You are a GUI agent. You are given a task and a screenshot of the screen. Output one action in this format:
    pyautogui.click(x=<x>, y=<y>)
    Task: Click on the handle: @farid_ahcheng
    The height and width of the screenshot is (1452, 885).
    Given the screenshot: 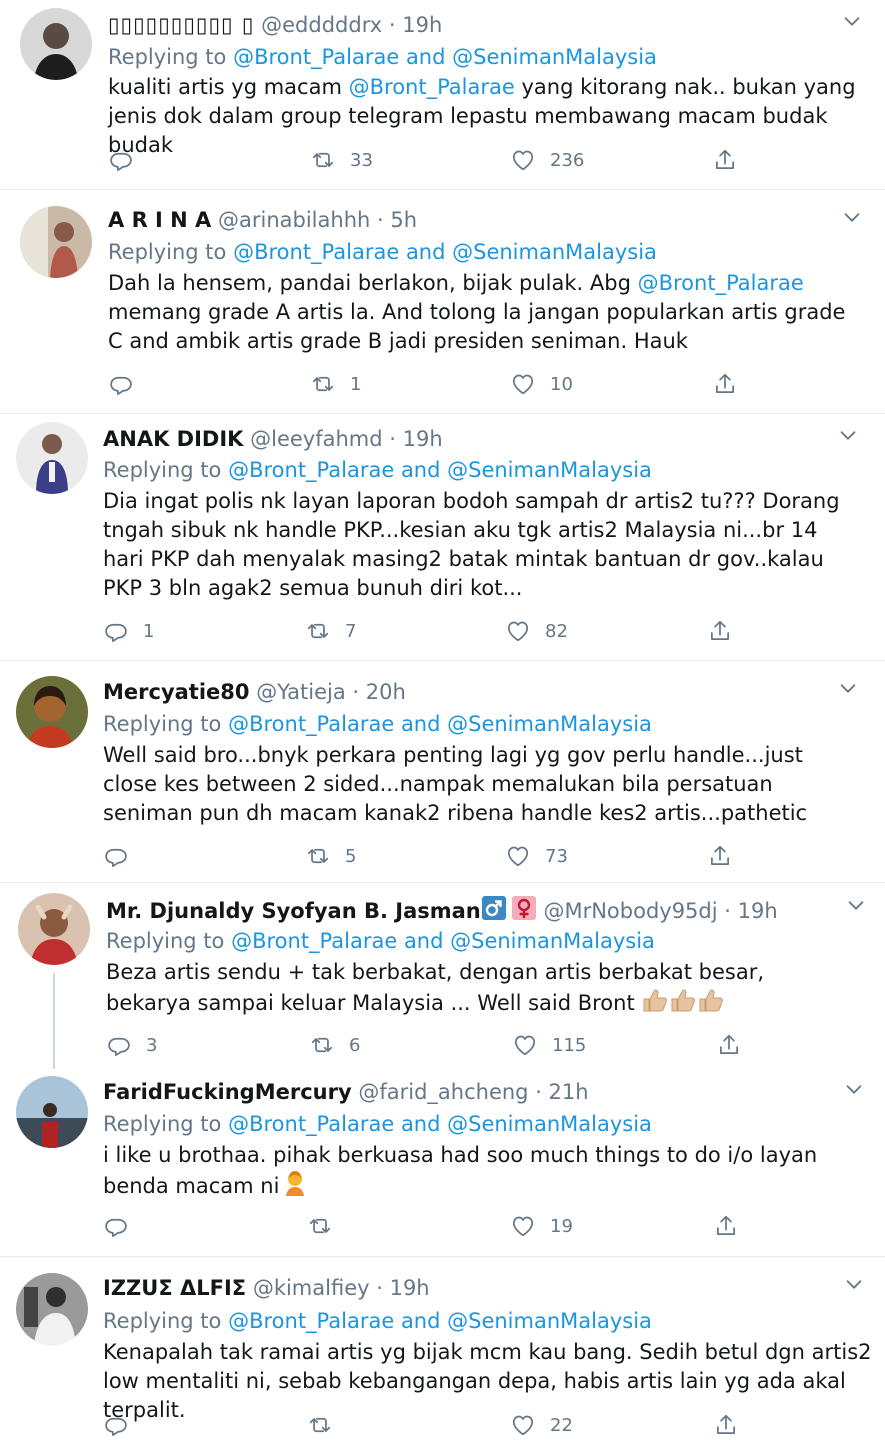 What is the action you would take?
    pyautogui.click(x=443, y=1092)
    